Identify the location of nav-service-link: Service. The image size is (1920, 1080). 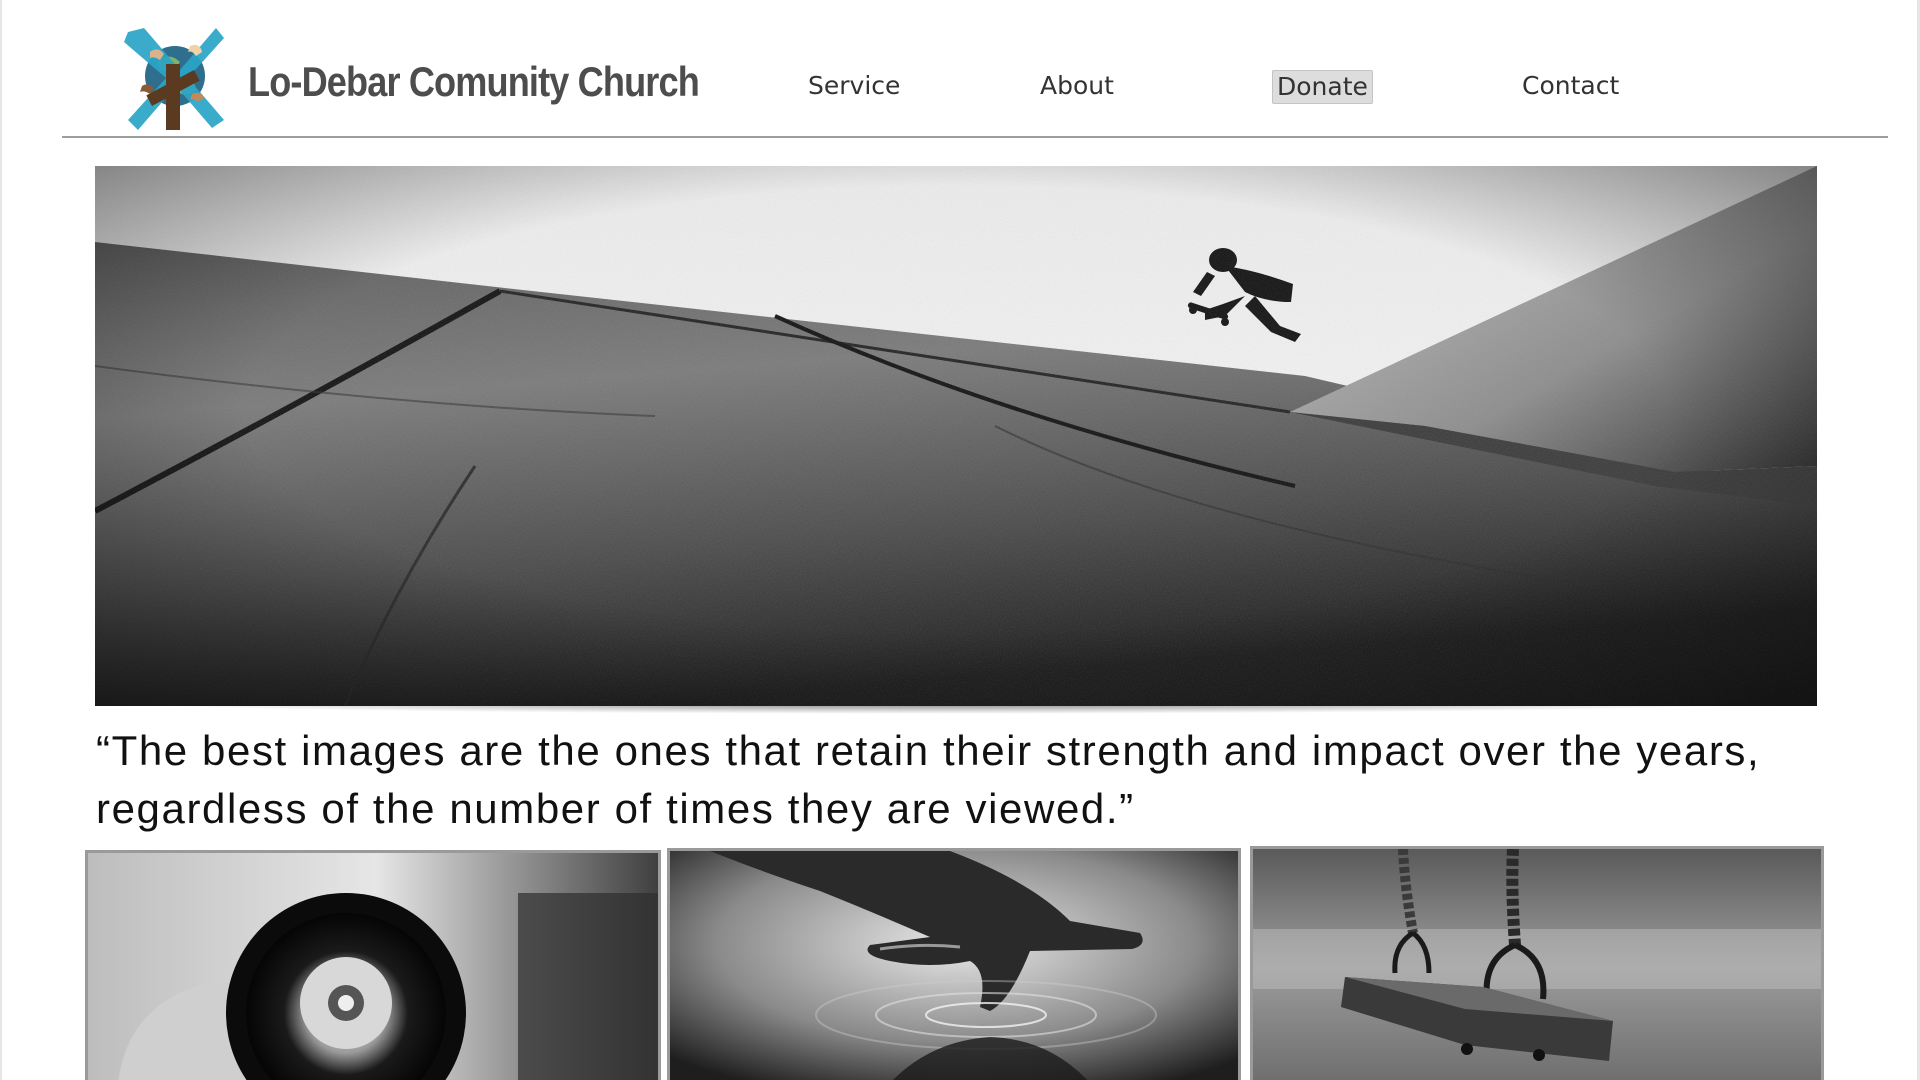
(854, 86).